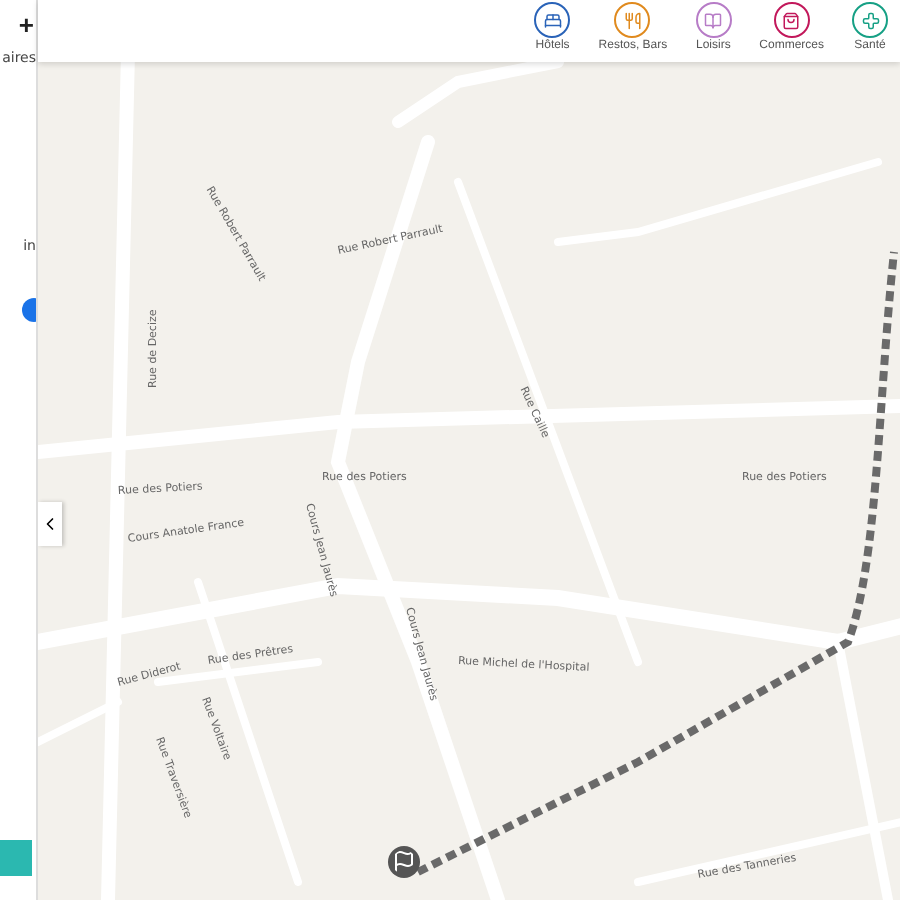  I want to click on bed-icon, so click(552, 20).